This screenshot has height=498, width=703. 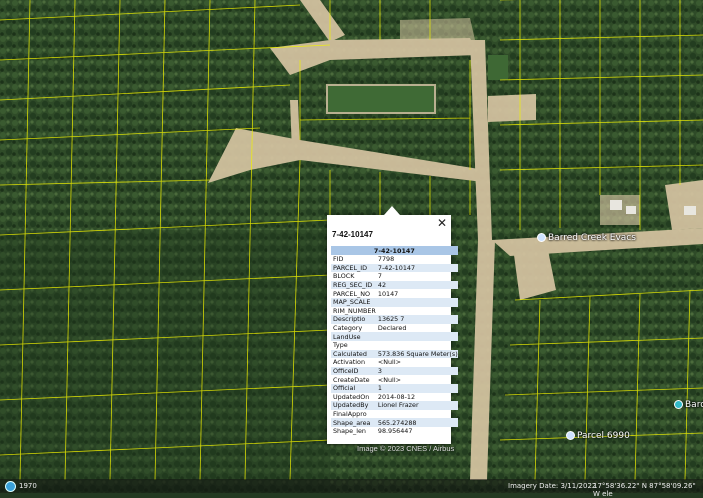 I want to click on table-row: Descriptio 13625 7, so click(x=394, y=319).